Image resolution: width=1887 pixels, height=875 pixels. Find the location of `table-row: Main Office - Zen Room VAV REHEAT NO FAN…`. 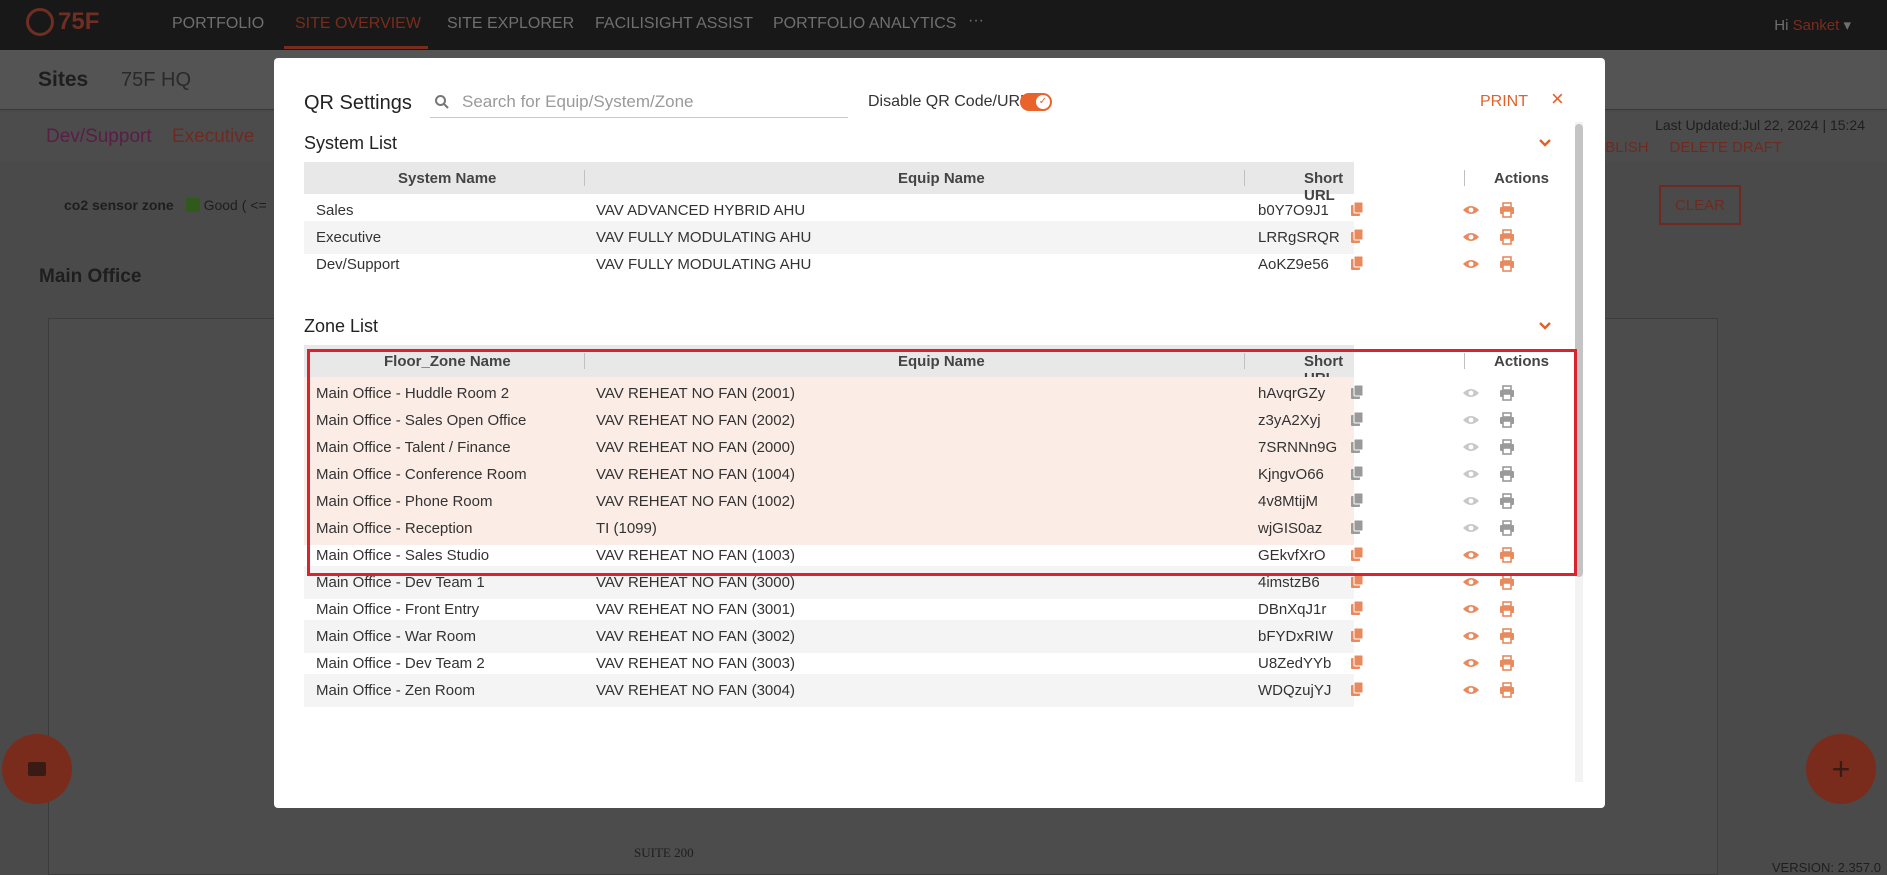

table-row: Main Office - Zen Room VAV REHEAT NO FAN… is located at coordinates (909, 690).